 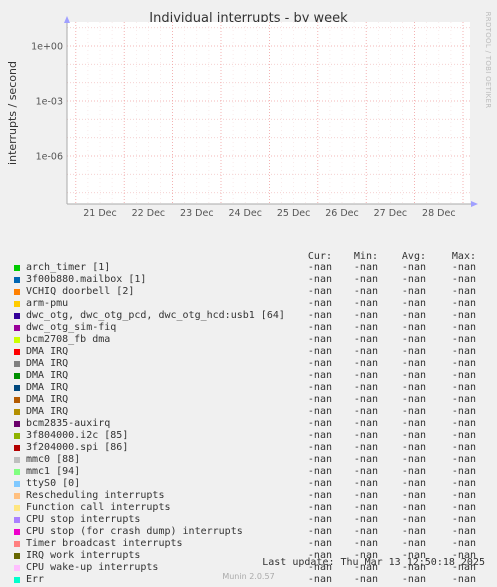 I want to click on x-tick-label: 26 Dec, so click(x=342, y=213).